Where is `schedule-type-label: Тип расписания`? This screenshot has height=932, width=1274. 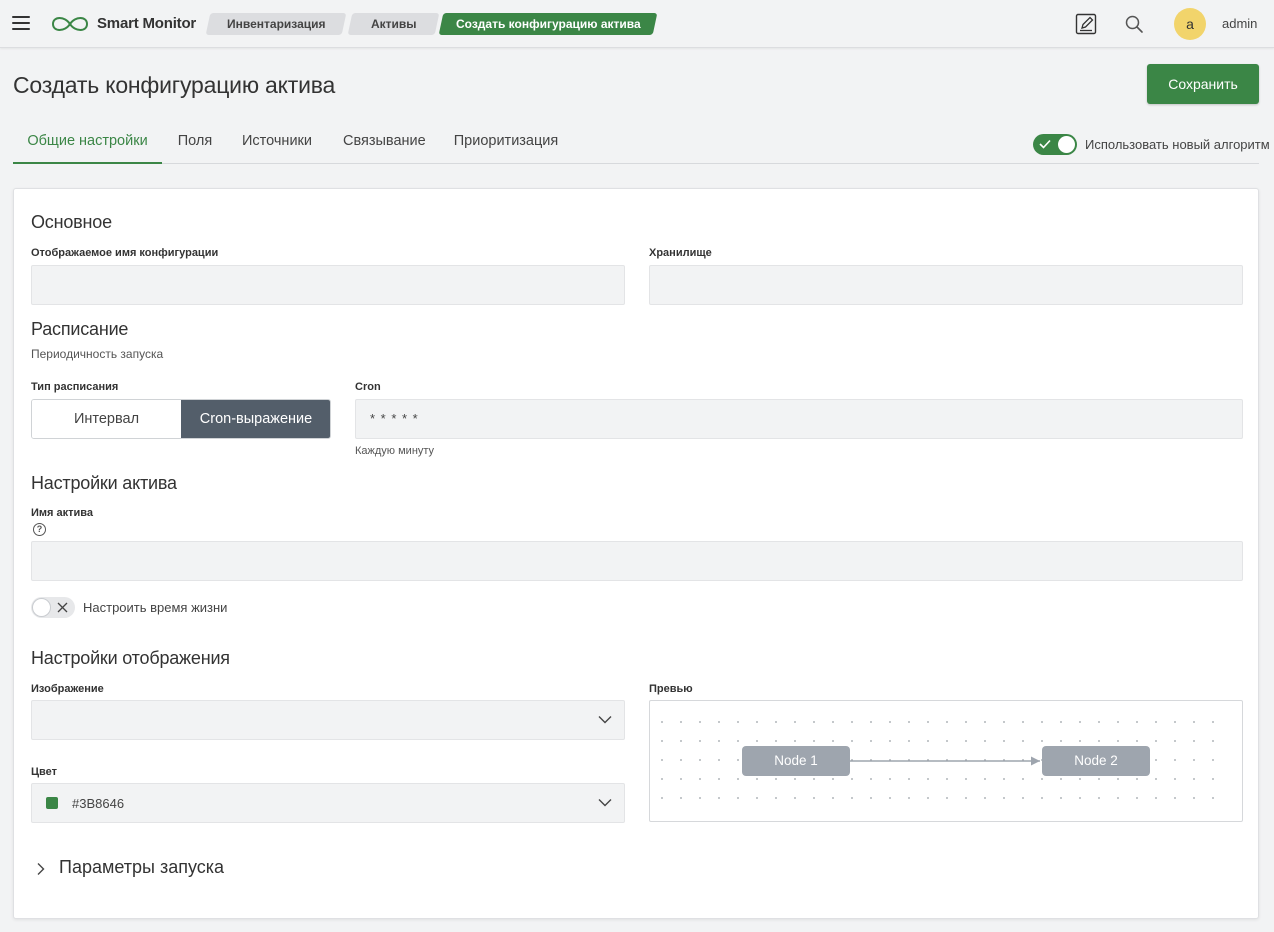 schedule-type-label: Тип расписания is located at coordinates (75, 387).